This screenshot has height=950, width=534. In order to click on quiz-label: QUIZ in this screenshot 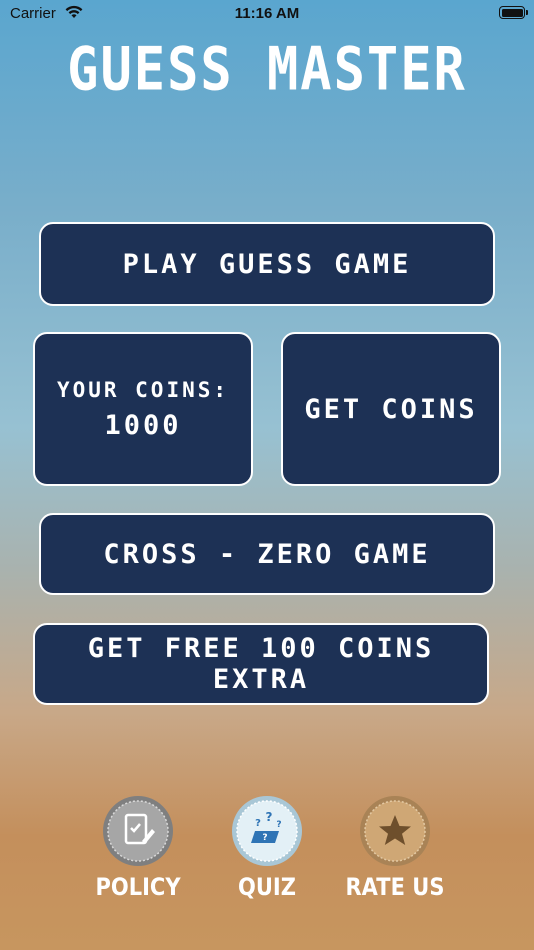, I will do `click(267, 887)`.